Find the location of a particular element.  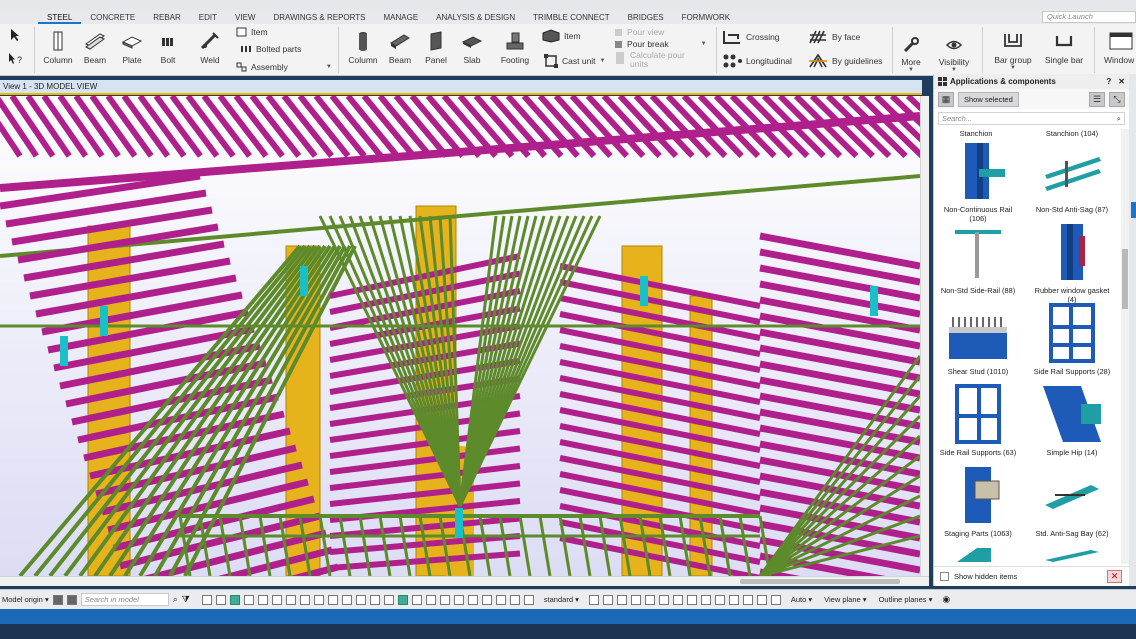

grid-view-button: ▦ is located at coordinates (946, 99).